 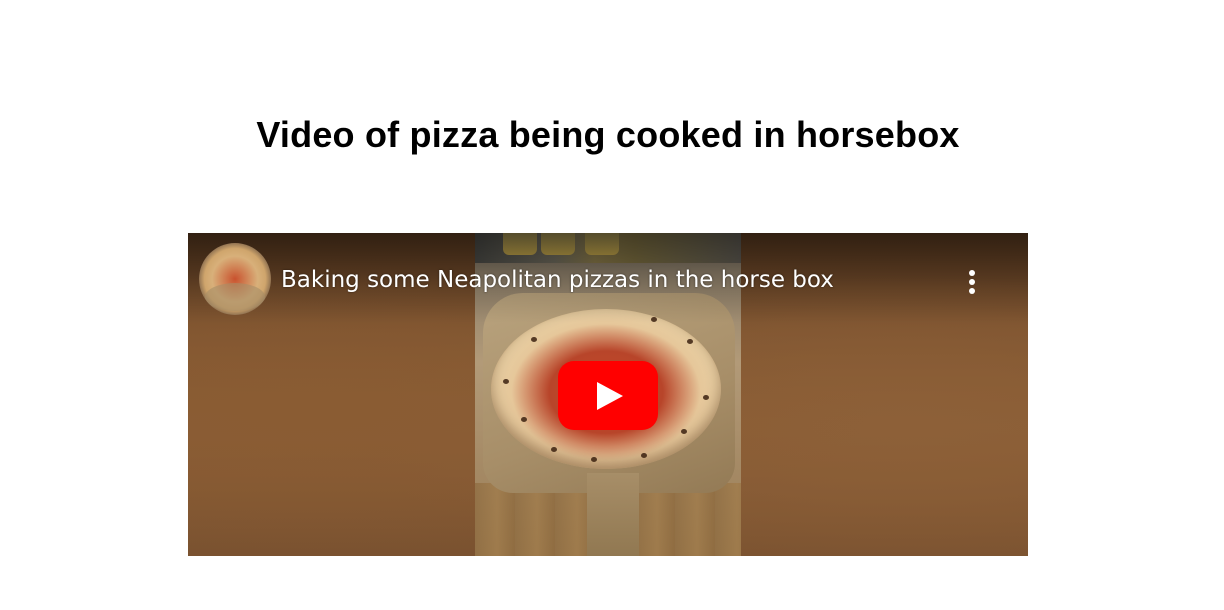 What do you see at coordinates (608, 134) in the screenshot?
I see `page-title: Video of pizza being cooked in horsebox` at bounding box center [608, 134].